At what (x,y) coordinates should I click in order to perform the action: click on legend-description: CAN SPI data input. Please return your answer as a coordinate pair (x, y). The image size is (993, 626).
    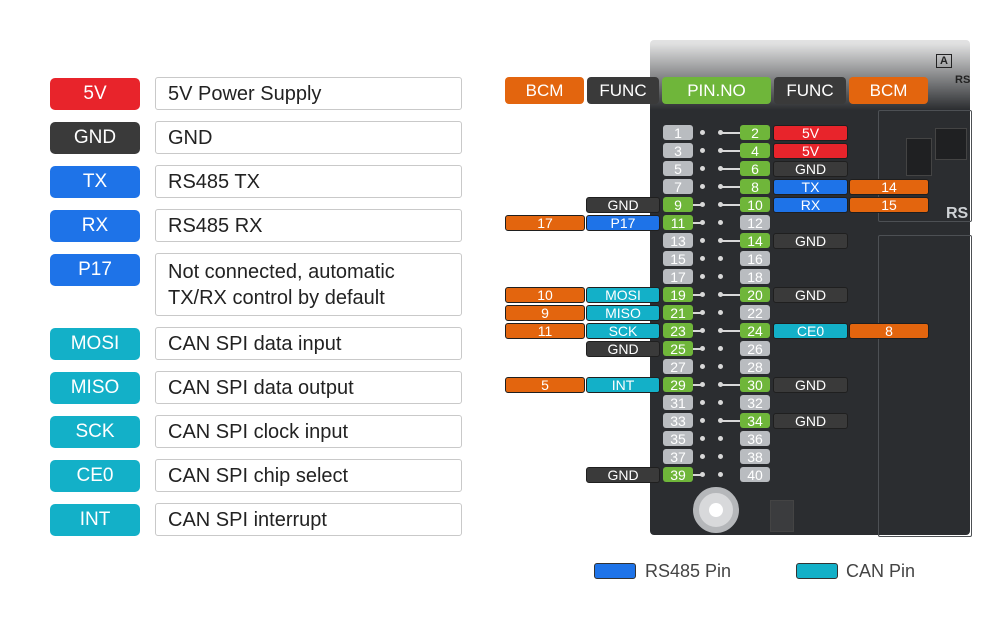
    Looking at the image, I should click on (308, 343).